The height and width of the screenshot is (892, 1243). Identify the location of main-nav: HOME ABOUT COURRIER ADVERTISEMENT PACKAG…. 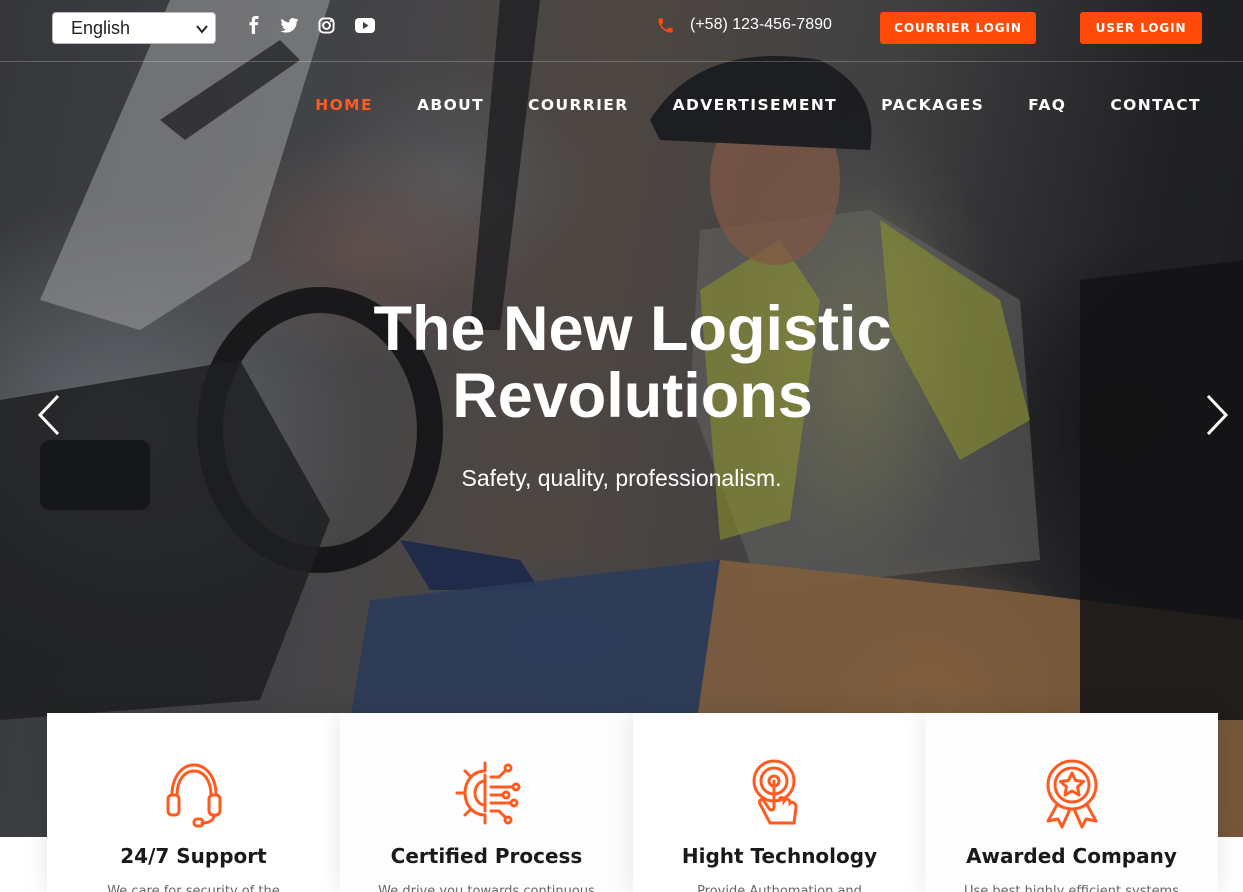
(758, 105).